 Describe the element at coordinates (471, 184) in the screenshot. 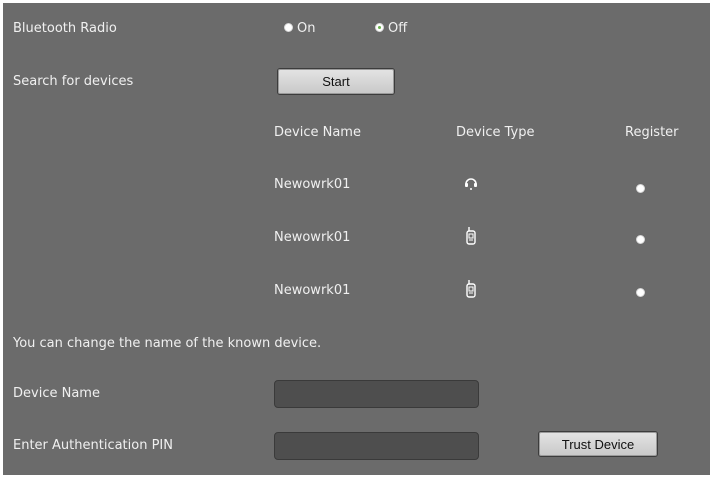

I see `headset-icon` at that location.